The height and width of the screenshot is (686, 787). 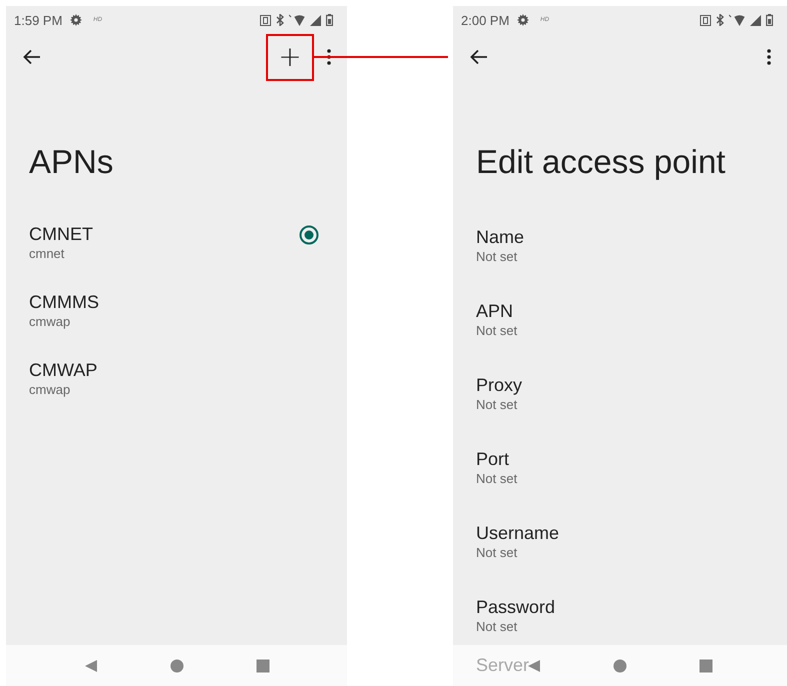 I want to click on list-item: CMMMS cmwap, so click(x=188, y=317).